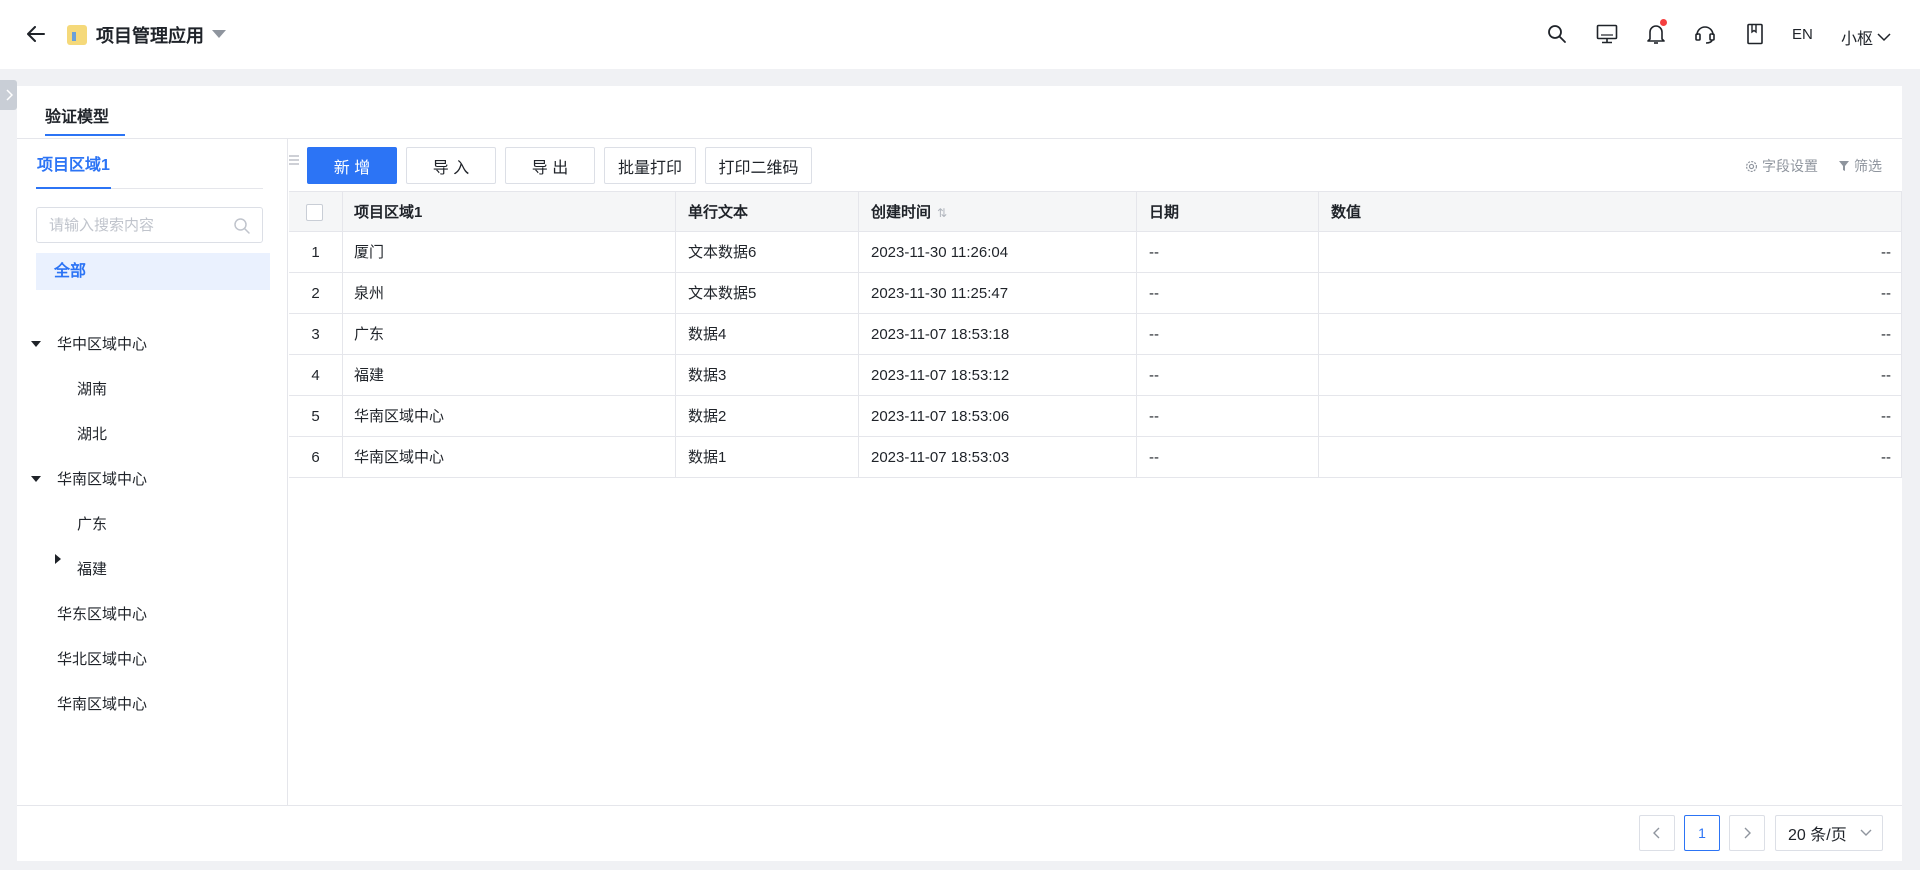 Image resolution: width=1920 pixels, height=870 pixels. What do you see at coordinates (901, 212) in the screenshot?
I see `column-header-created-label: 创建时间` at bounding box center [901, 212].